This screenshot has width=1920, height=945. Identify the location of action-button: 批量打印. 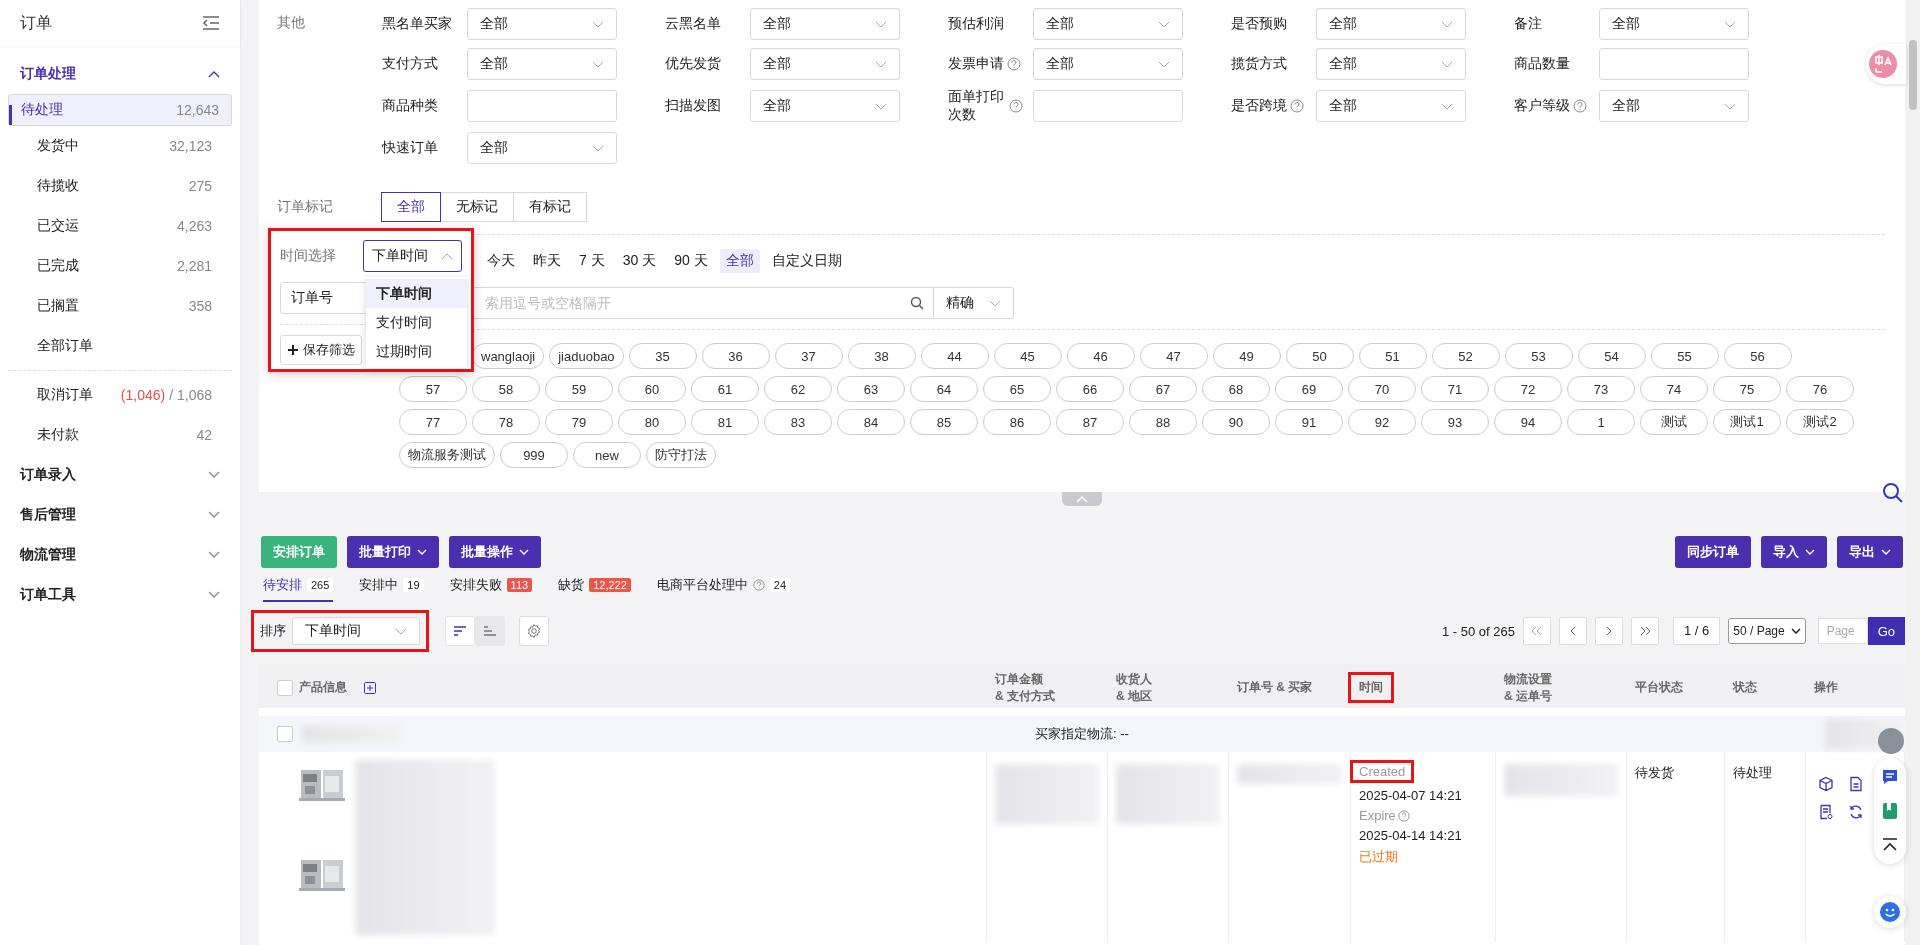
(393, 552).